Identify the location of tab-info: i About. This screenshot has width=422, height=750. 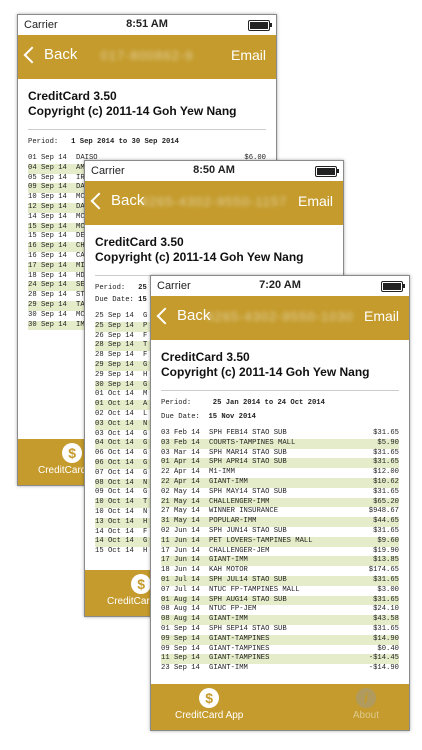
(366, 704).